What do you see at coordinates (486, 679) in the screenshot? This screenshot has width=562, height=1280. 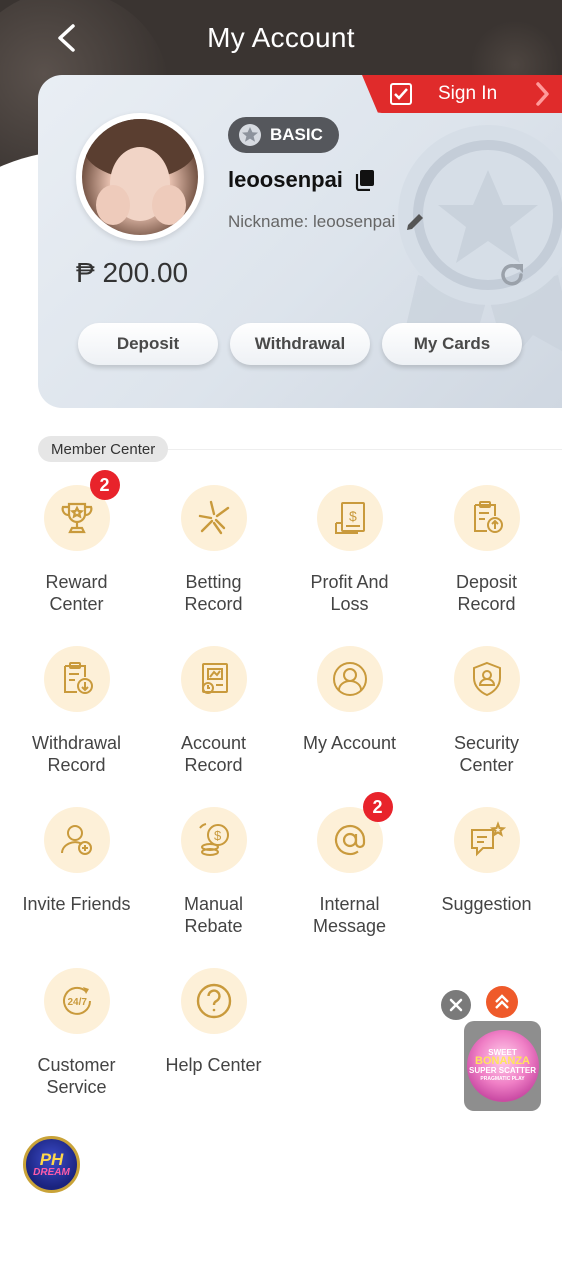 I see `shield-icon` at bounding box center [486, 679].